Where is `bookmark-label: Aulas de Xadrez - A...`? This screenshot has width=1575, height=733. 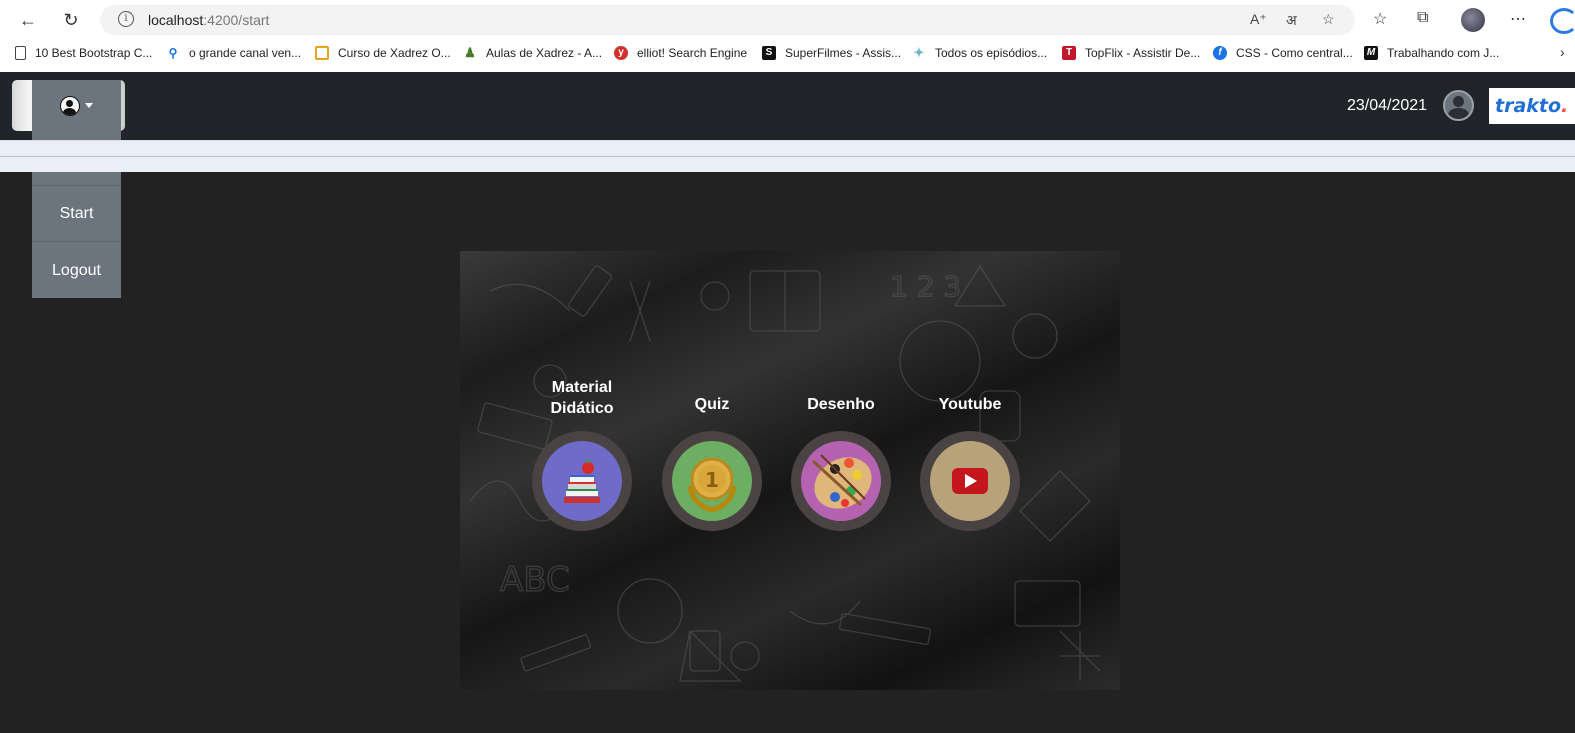
bookmark-label: Aulas de Xadrez - A... is located at coordinates (544, 53).